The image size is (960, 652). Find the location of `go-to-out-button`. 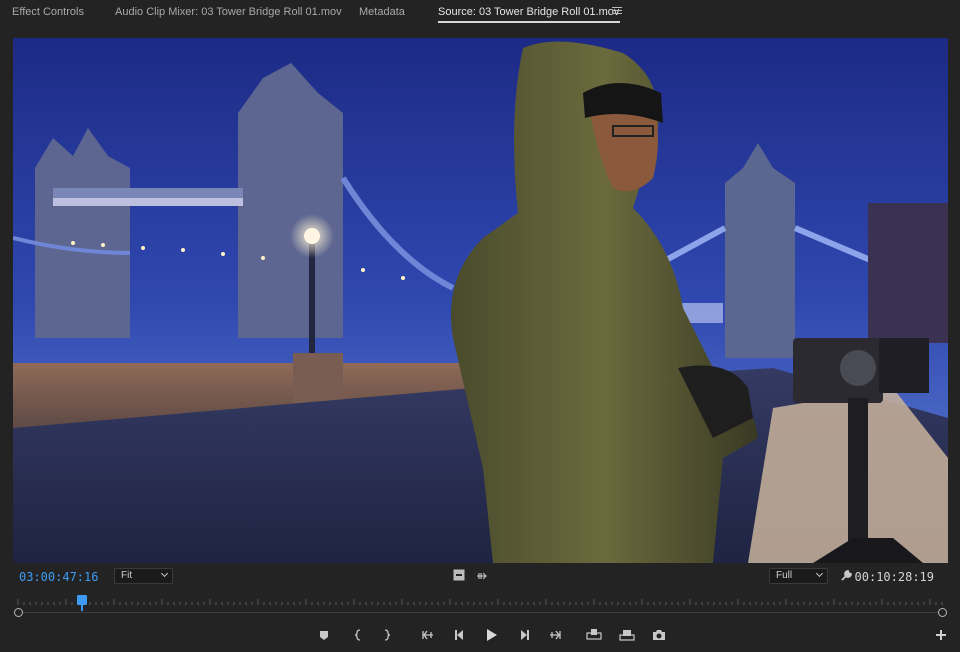

go-to-out-button is located at coordinates (555, 635).